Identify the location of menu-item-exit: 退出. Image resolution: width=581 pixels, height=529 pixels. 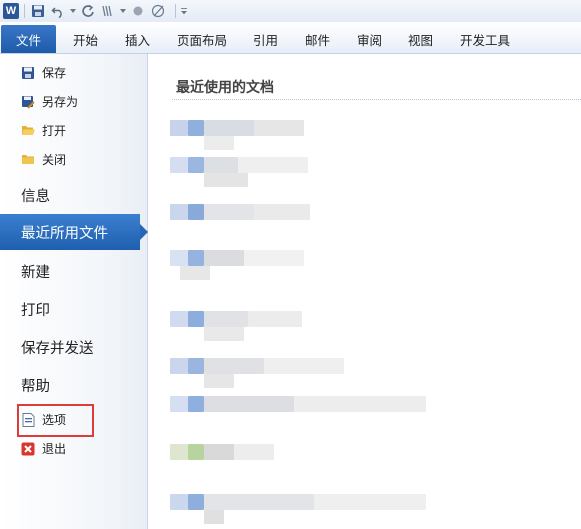
(43, 448).